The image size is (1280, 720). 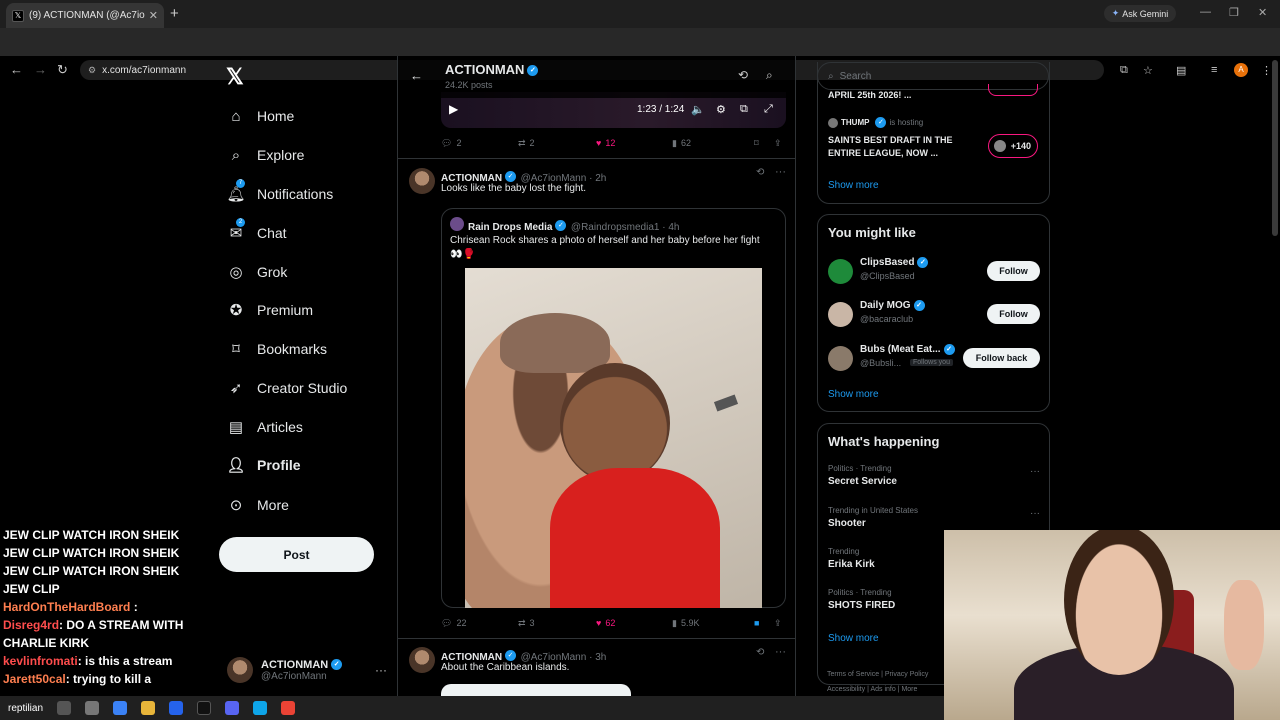 What do you see at coordinates (447, 622) in the screenshot?
I see `reply-icon: 💬︎` at bounding box center [447, 622].